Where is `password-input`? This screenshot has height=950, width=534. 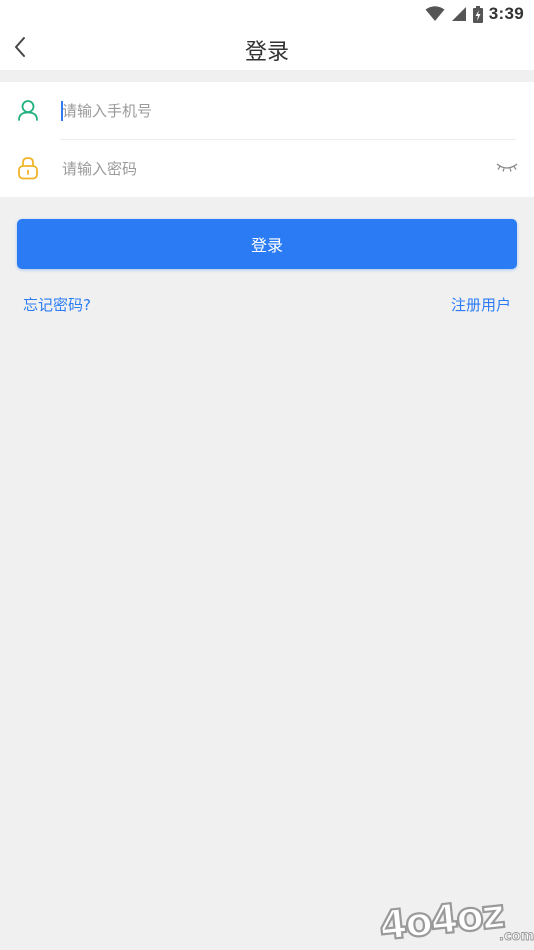
password-input is located at coordinates (272, 169).